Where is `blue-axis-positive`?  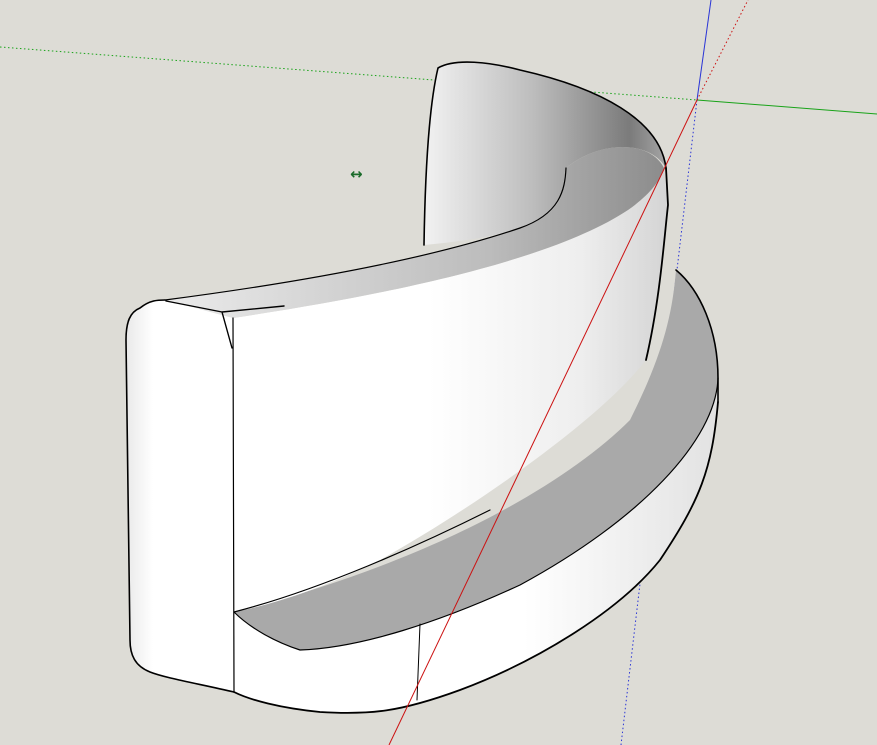 blue-axis-positive is located at coordinates (704, 50).